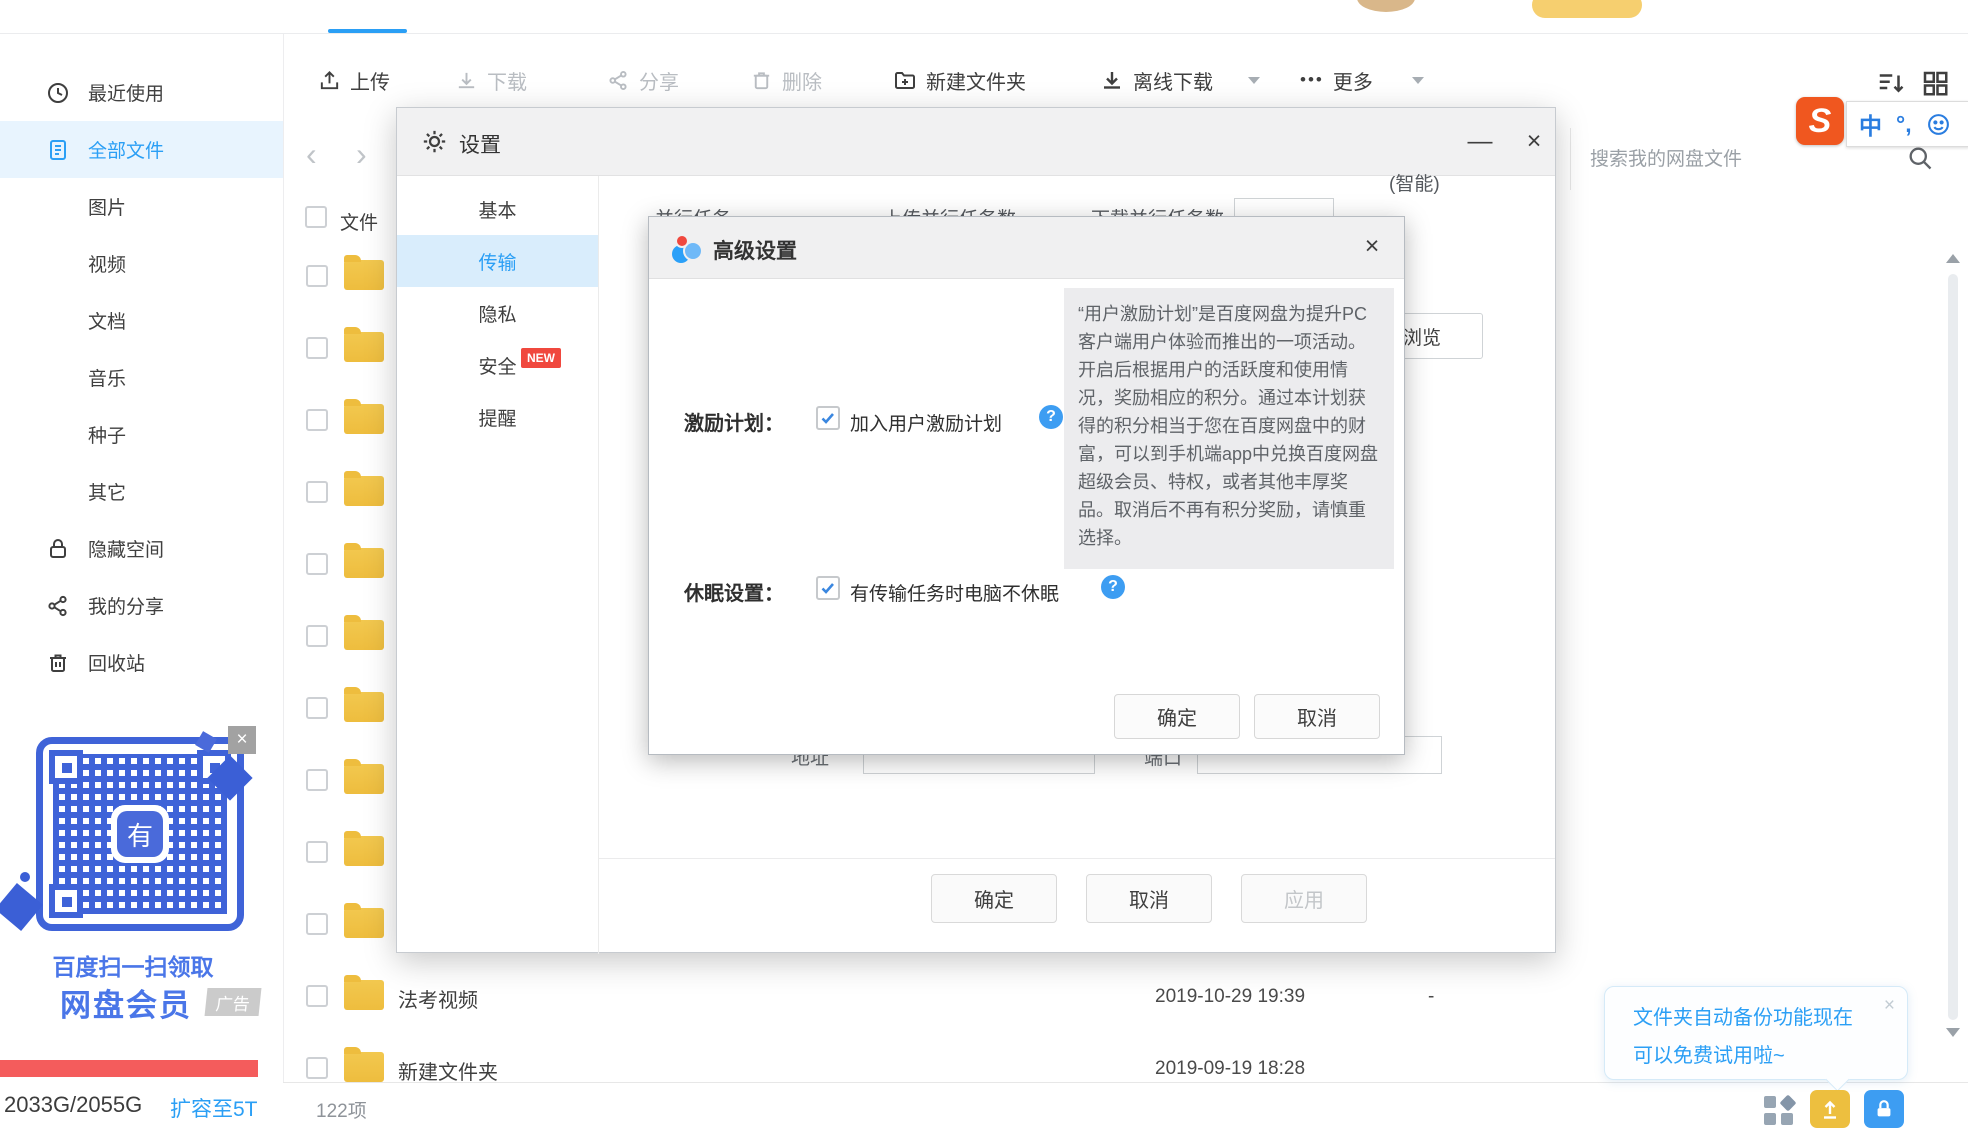  I want to click on sleep-row-label: 休眠设置：, so click(734, 594).